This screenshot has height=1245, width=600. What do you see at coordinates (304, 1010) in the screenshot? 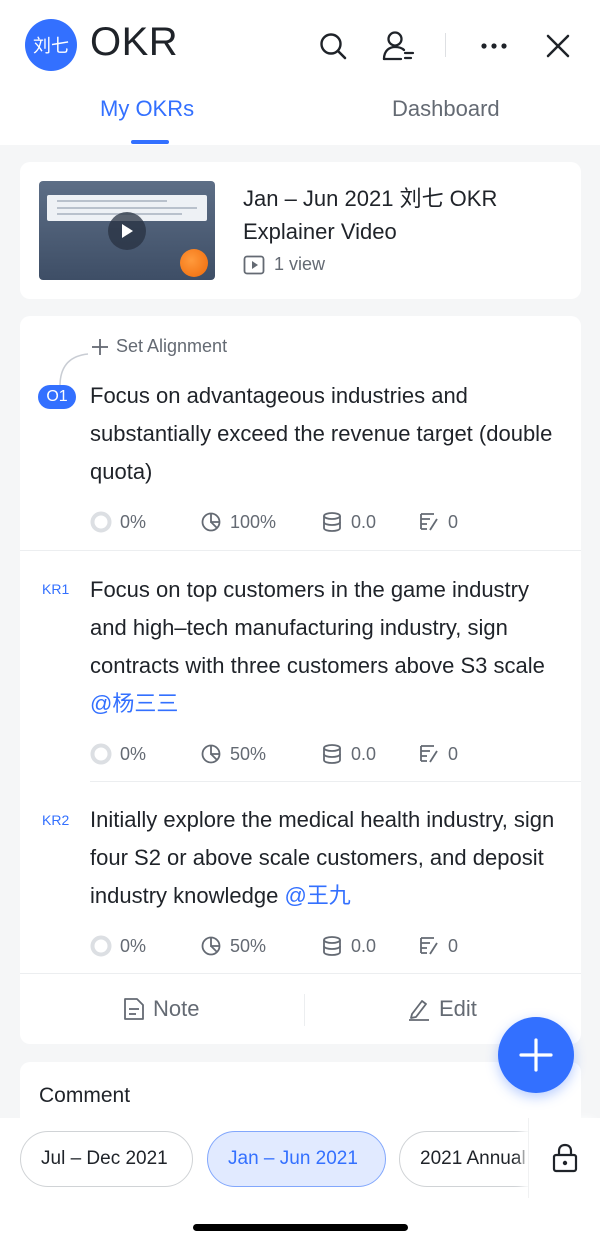
I see `footer-separator` at bounding box center [304, 1010].